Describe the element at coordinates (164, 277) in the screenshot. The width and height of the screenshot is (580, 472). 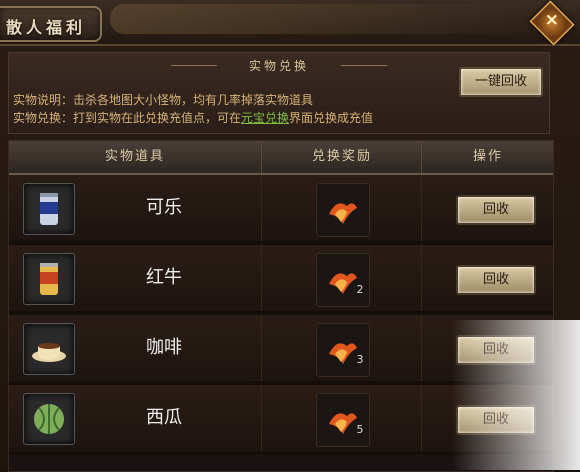
I see `item-name: 红牛` at that location.